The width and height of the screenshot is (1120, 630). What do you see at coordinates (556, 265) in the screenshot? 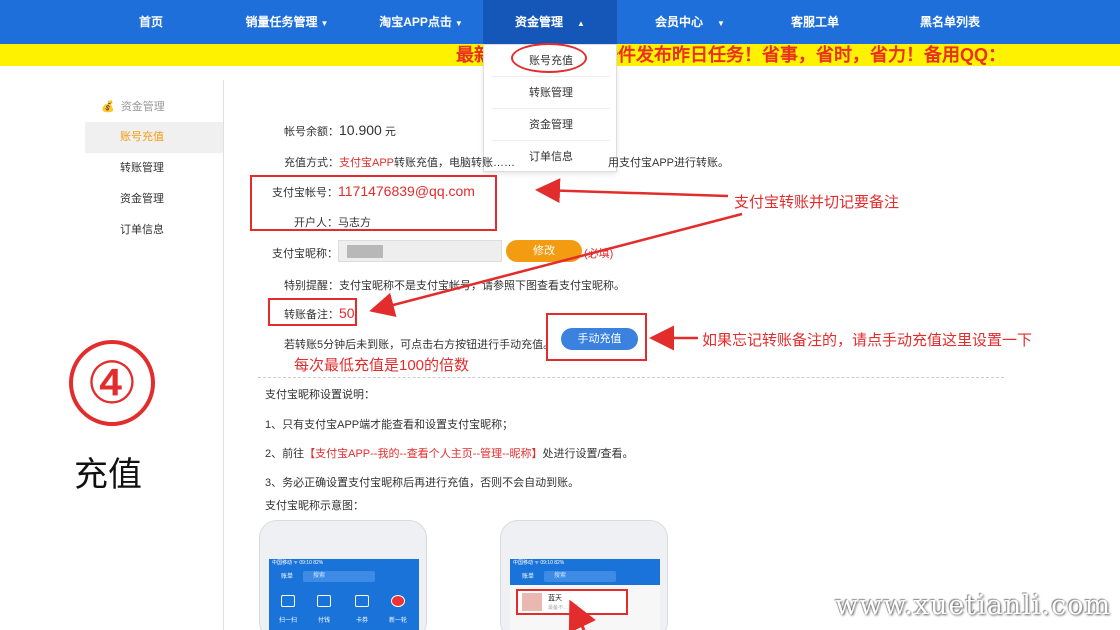
I see `arrow-to-remark` at bounding box center [556, 265].